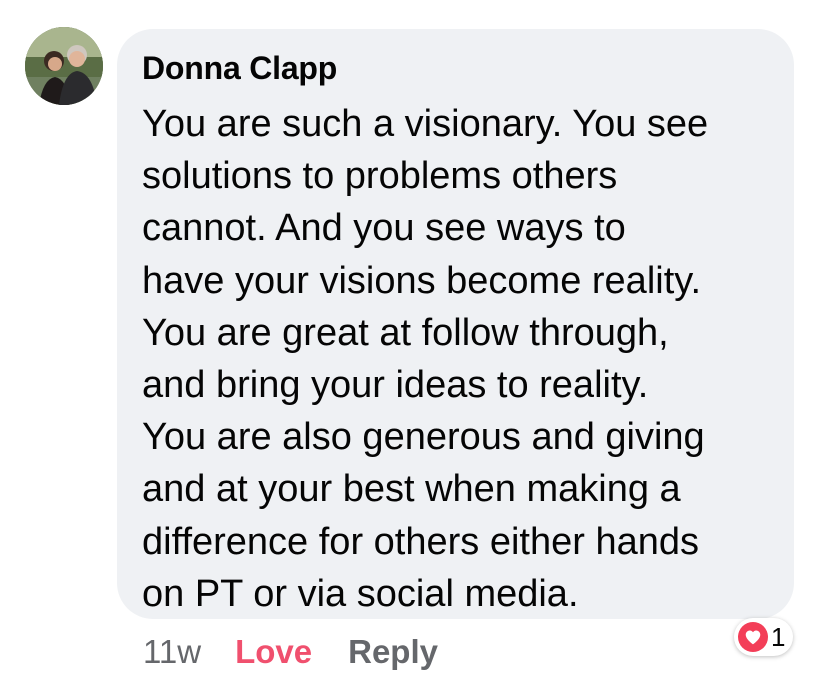 This screenshot has height=685, width=828. Describe the element at coordinates (172, 652) in the screenshot. I see `comment-timestamp: 11w` at that location.